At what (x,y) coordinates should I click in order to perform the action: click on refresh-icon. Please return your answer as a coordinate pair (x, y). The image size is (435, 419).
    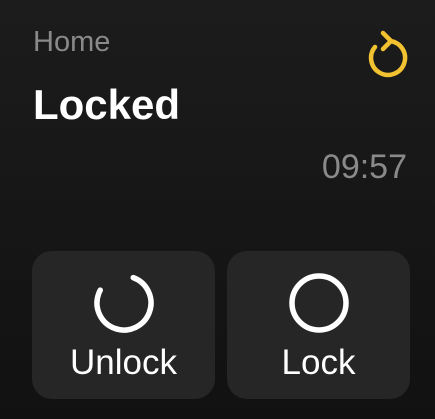
    Looking at the image, I should click on (388, 54).